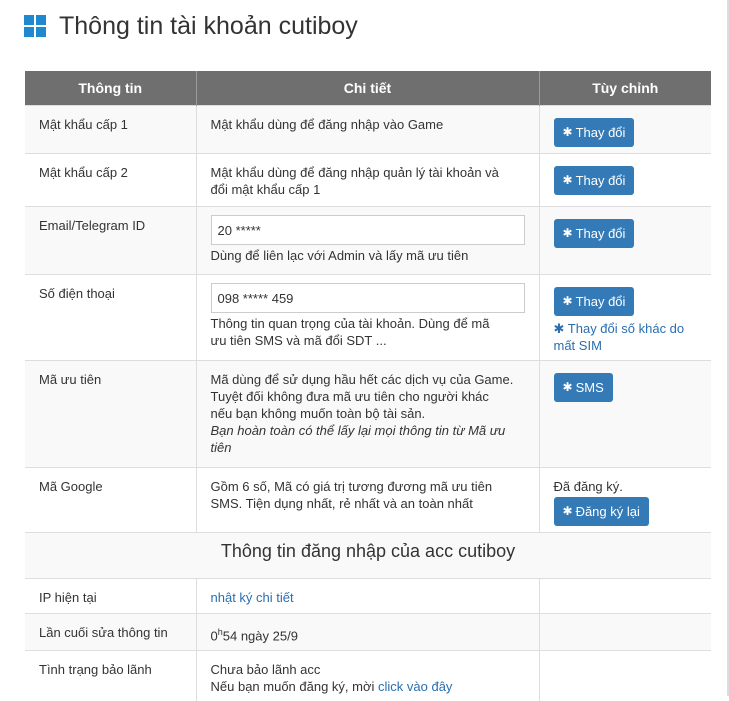 The width and height of the screenshot is (729, 701). What do you see at coordinates (594, 233) in the screenshot?
I see `change-email-button: ✱ Thay đổi` at bounding box center [594, 233].